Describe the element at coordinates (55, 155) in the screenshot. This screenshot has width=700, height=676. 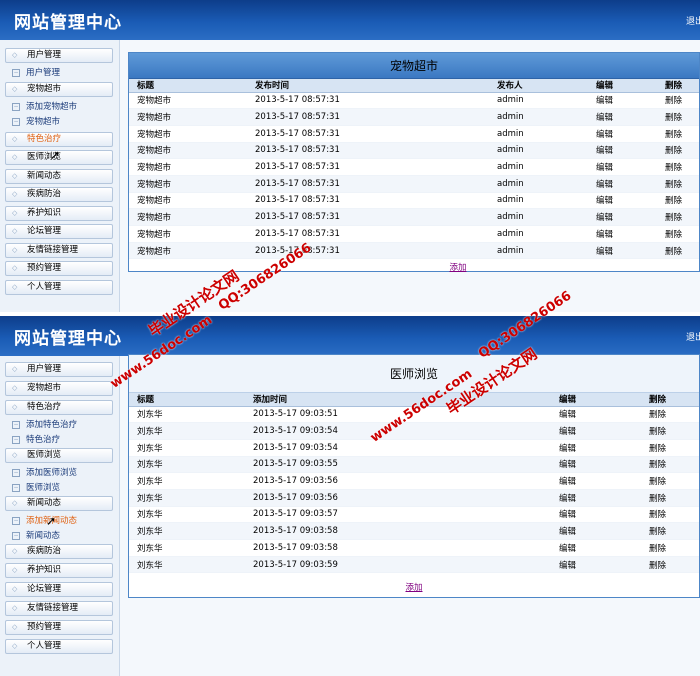
I see `mouse-cursor-icon: ➚` at that location.